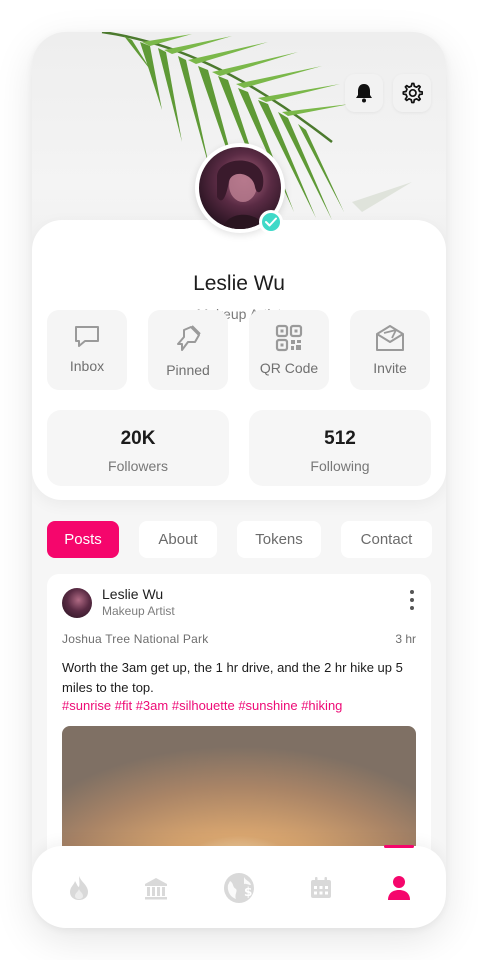 This screenshot has height=960, width=478. I want to click on fire-icon, so click(79, 888).